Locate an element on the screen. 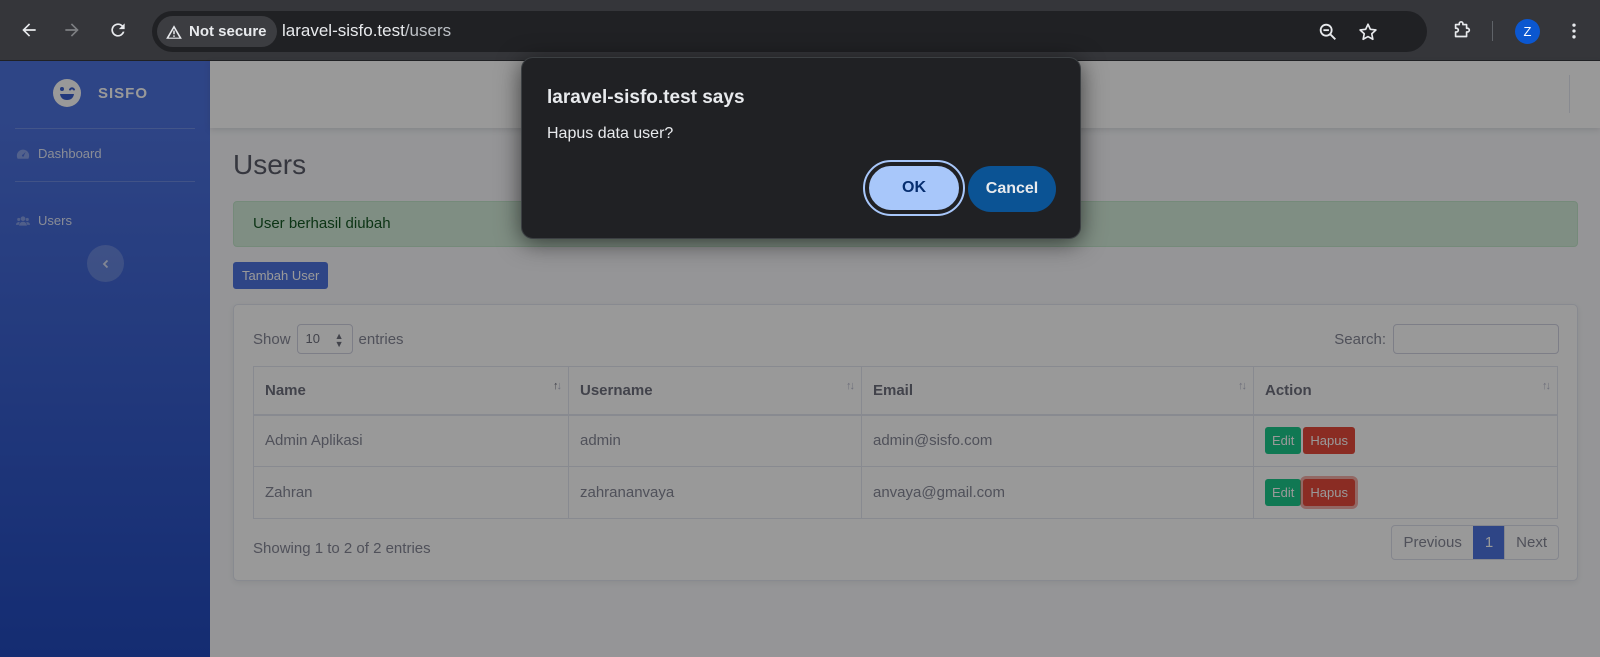 This screenshot has height=657, width=1600. dialog-message: Hapus data user? is located at coordinates (610, 133).